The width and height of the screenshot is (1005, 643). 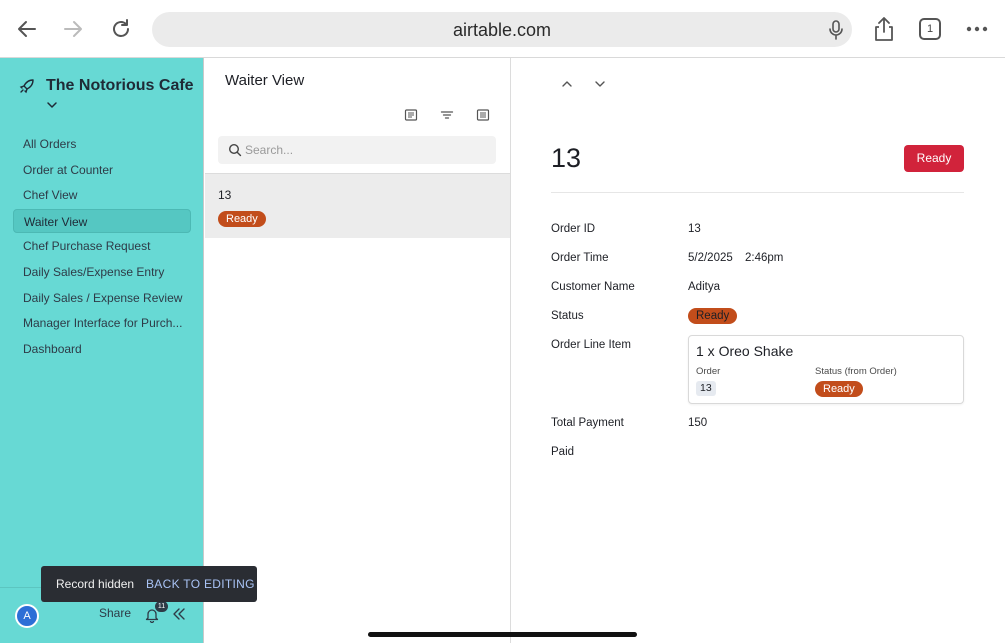 I want to click on share-sheet-icon, so click(x=884, y=29).